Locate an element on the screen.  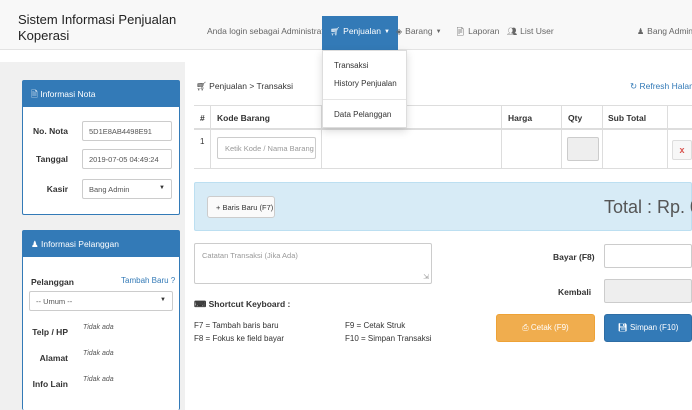
no-nota-field: 5D1E8AB4498E91 is located at coordinates (127, 131).